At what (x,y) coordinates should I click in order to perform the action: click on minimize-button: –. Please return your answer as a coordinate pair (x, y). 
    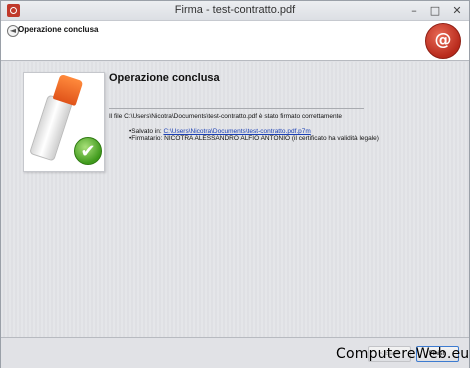
    Looking at the image, I should click on (414, 11).